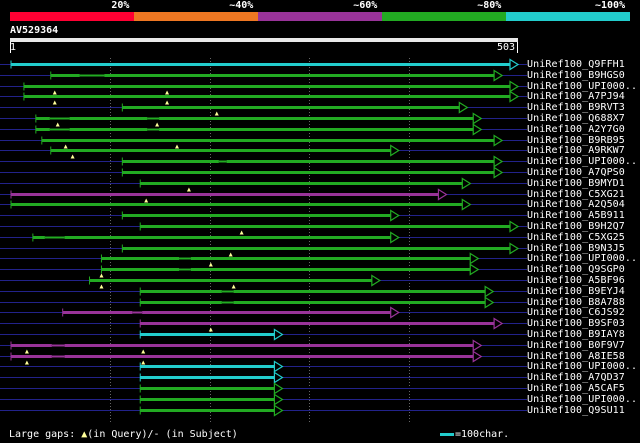 The width and height of the screenshot is (640, 443). What do you see at coordinates (576, 377) in the screenshot?
I see `hit-label: UniRef100_A7QD37` at bounding box center [576, 377].